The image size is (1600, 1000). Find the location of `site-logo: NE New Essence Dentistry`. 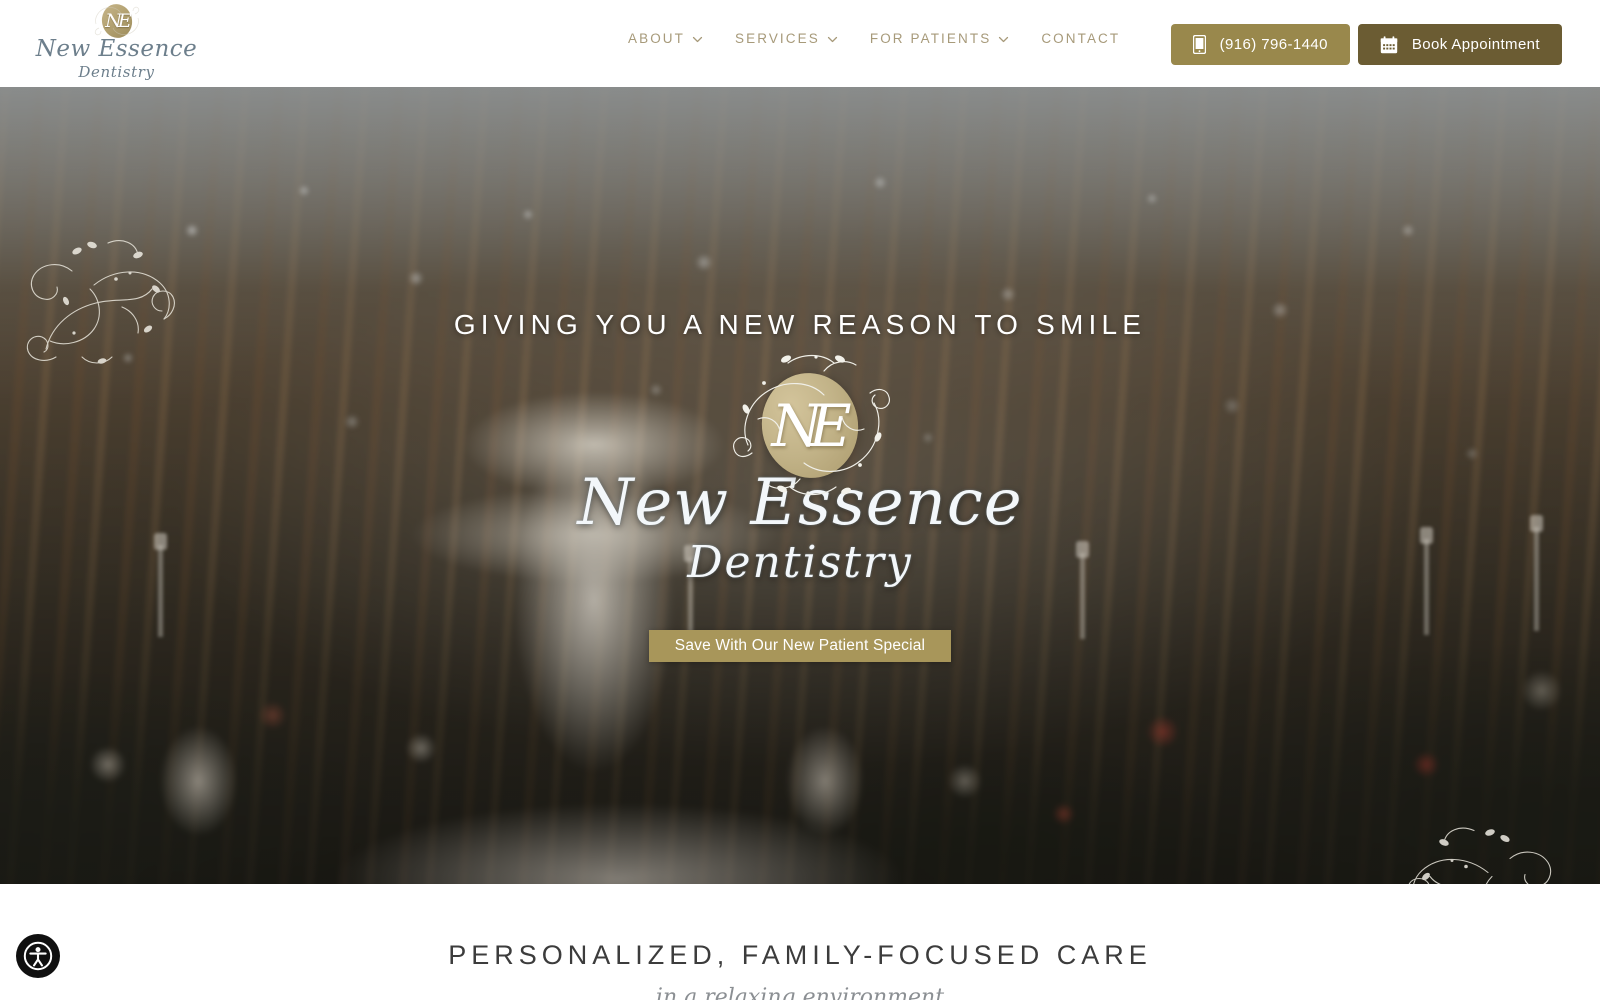

site-logo: NE New Essence Dentistry is located at coordinates (116, 43).